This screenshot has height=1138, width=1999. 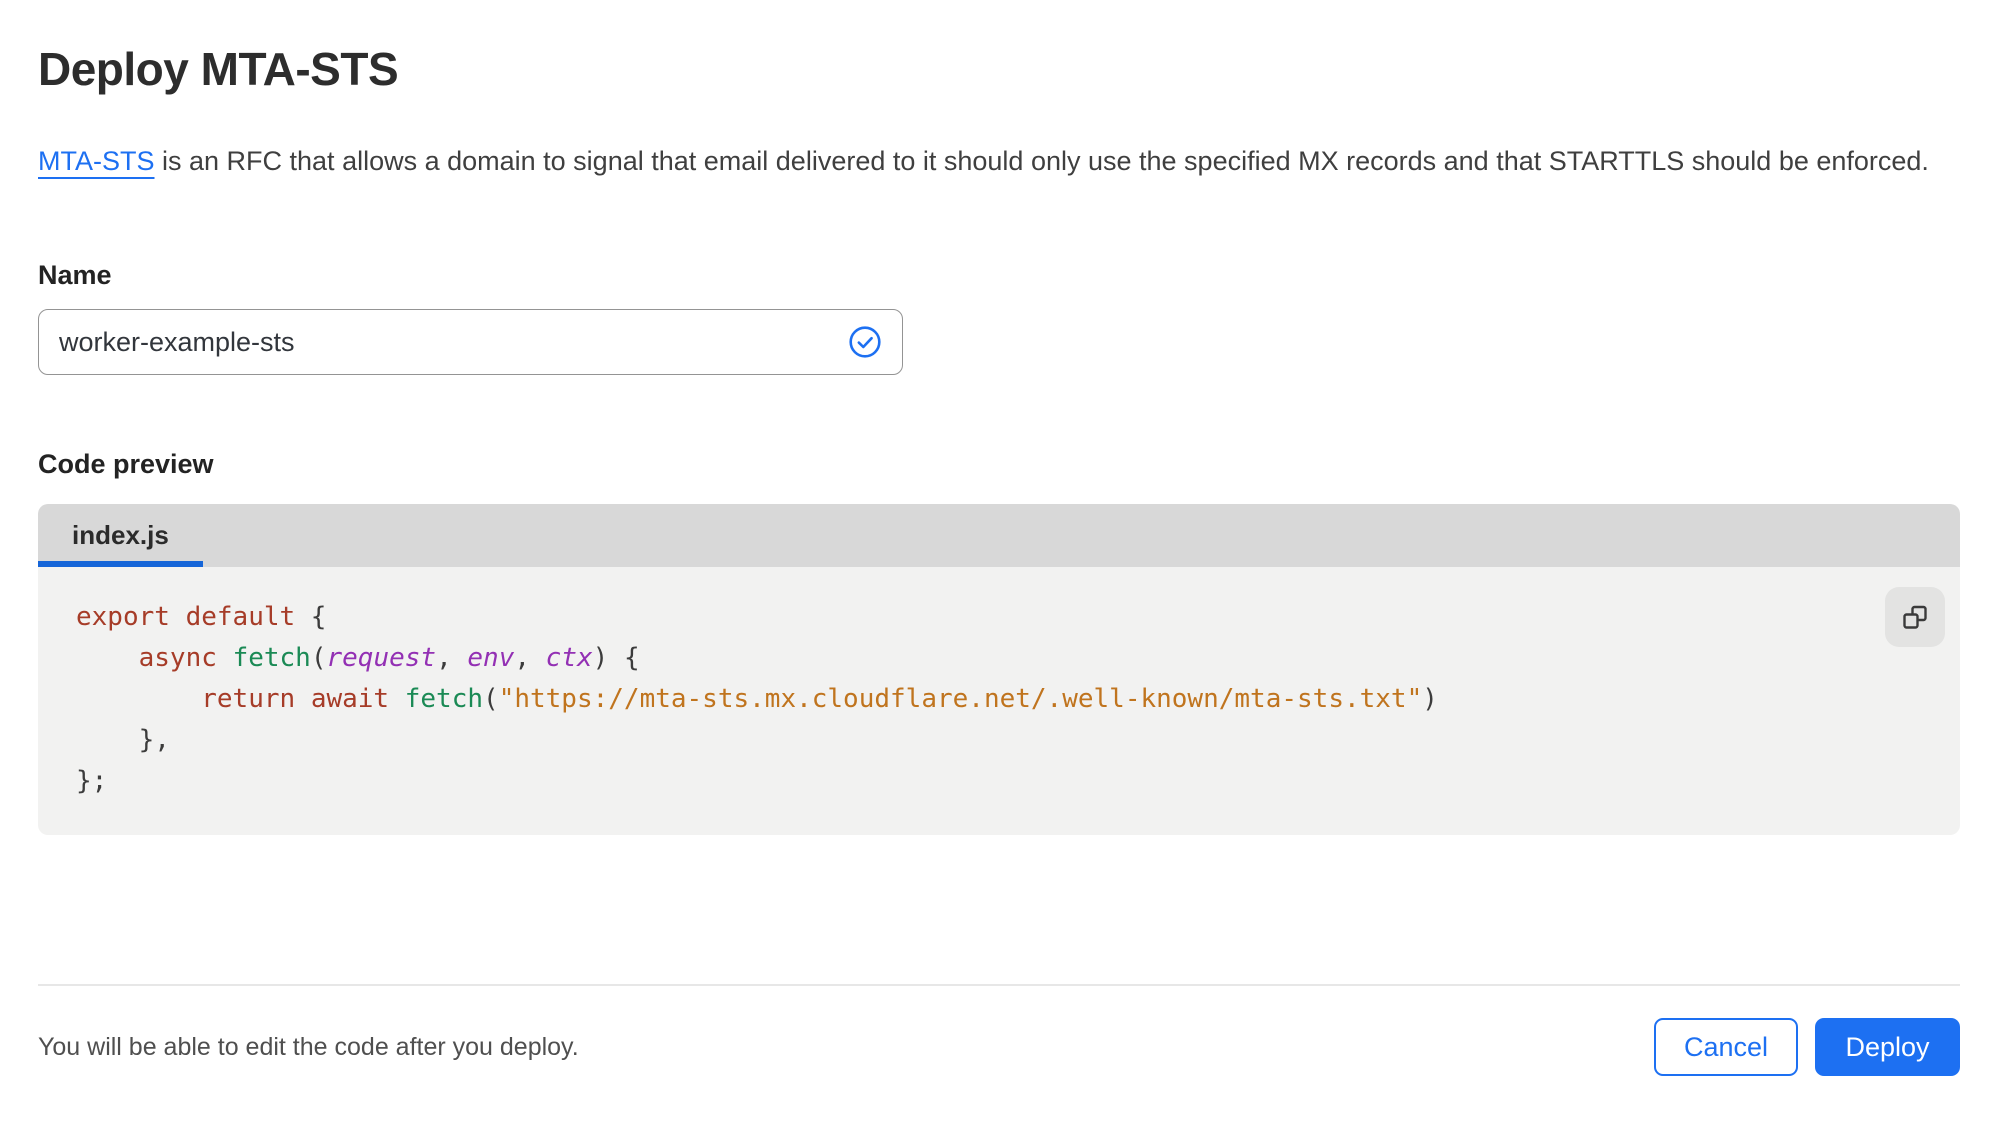 What do you see at coordinates (126, 464) in the screenshot?
I see `code-preview-label: Code preview` at bounding box center [126, 464].